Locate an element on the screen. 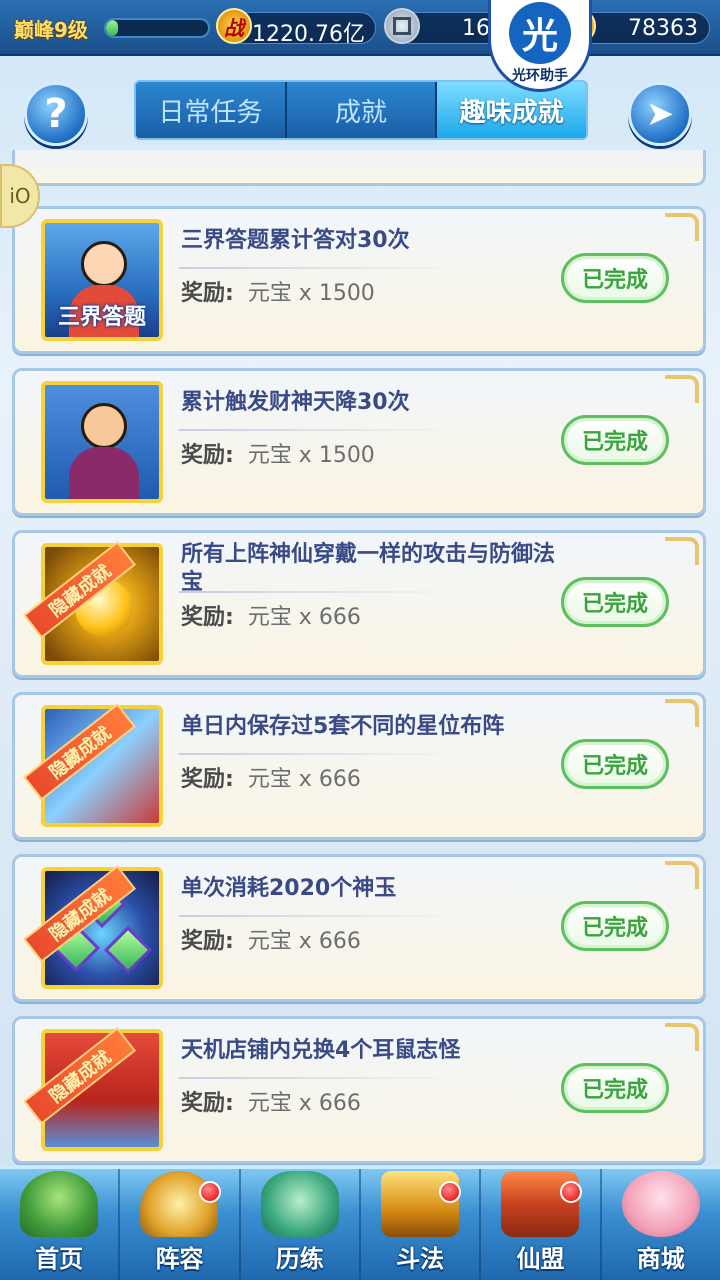 This screenshot has height=1280, width=720. nav-label: 商城 is located at coordinates (660, 1259).